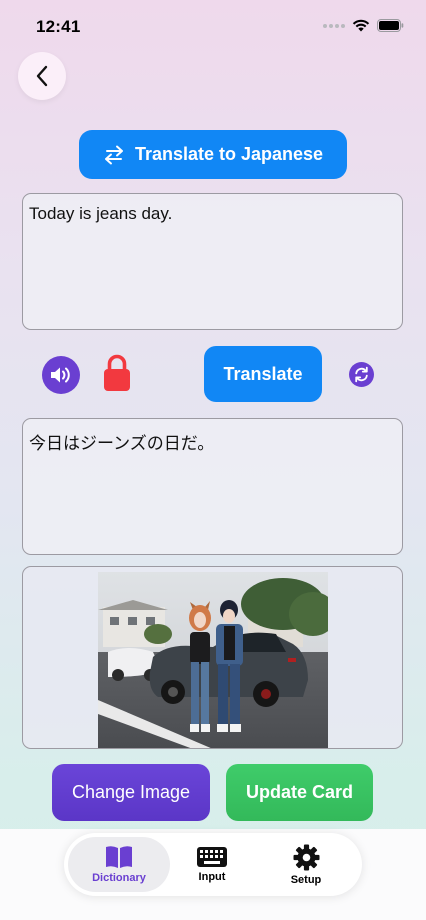 The width and height of the screenshot is (426, 920). I want to click on tab-dictionary: Dictionary, so click(119, 864).